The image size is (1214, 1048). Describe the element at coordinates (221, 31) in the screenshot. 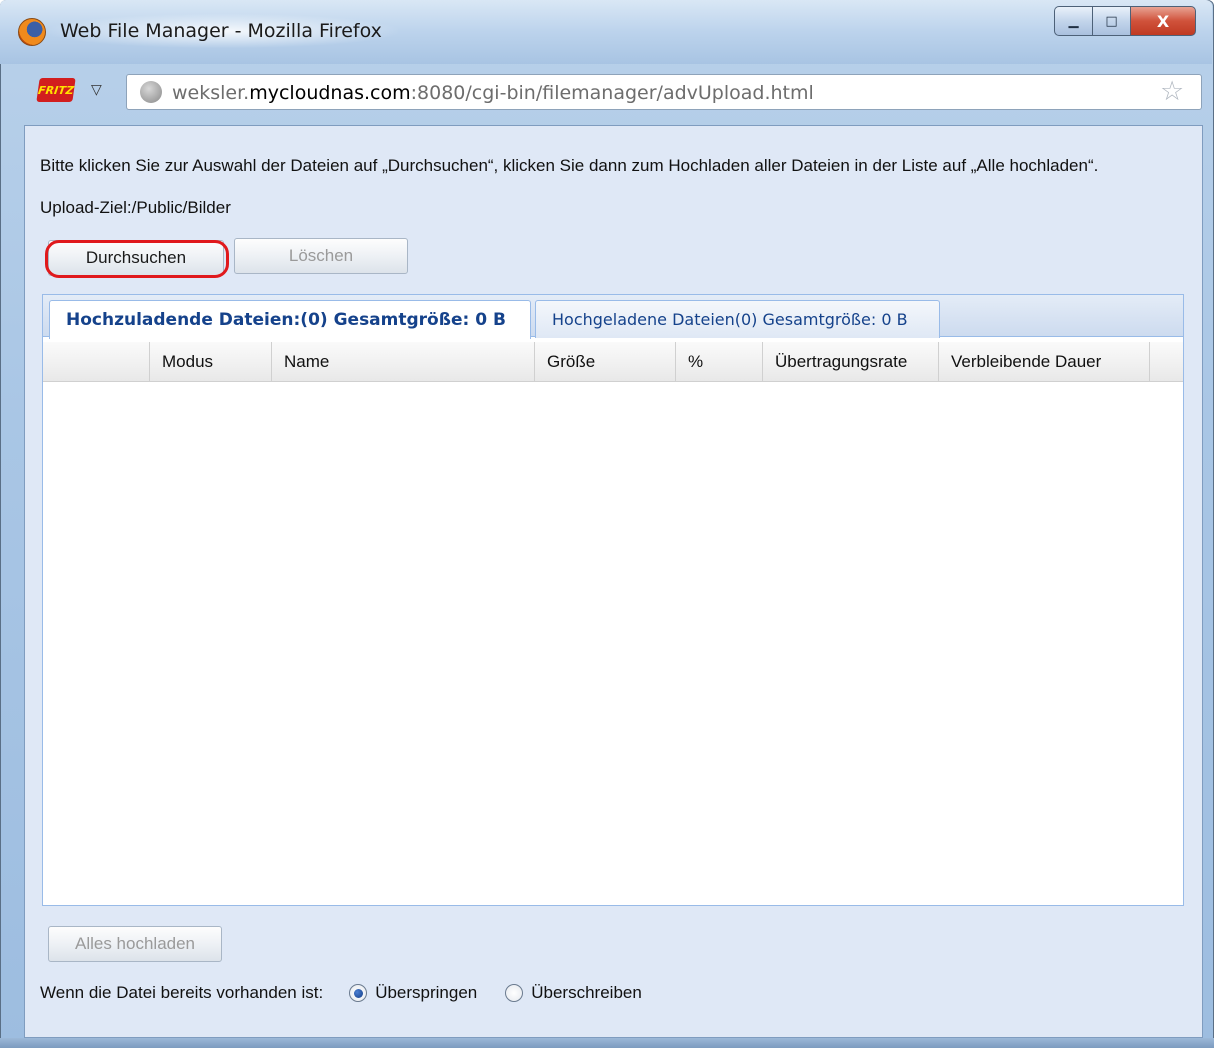

I see `window-title: Web File Manager - Mozilla Firefox` at that location.